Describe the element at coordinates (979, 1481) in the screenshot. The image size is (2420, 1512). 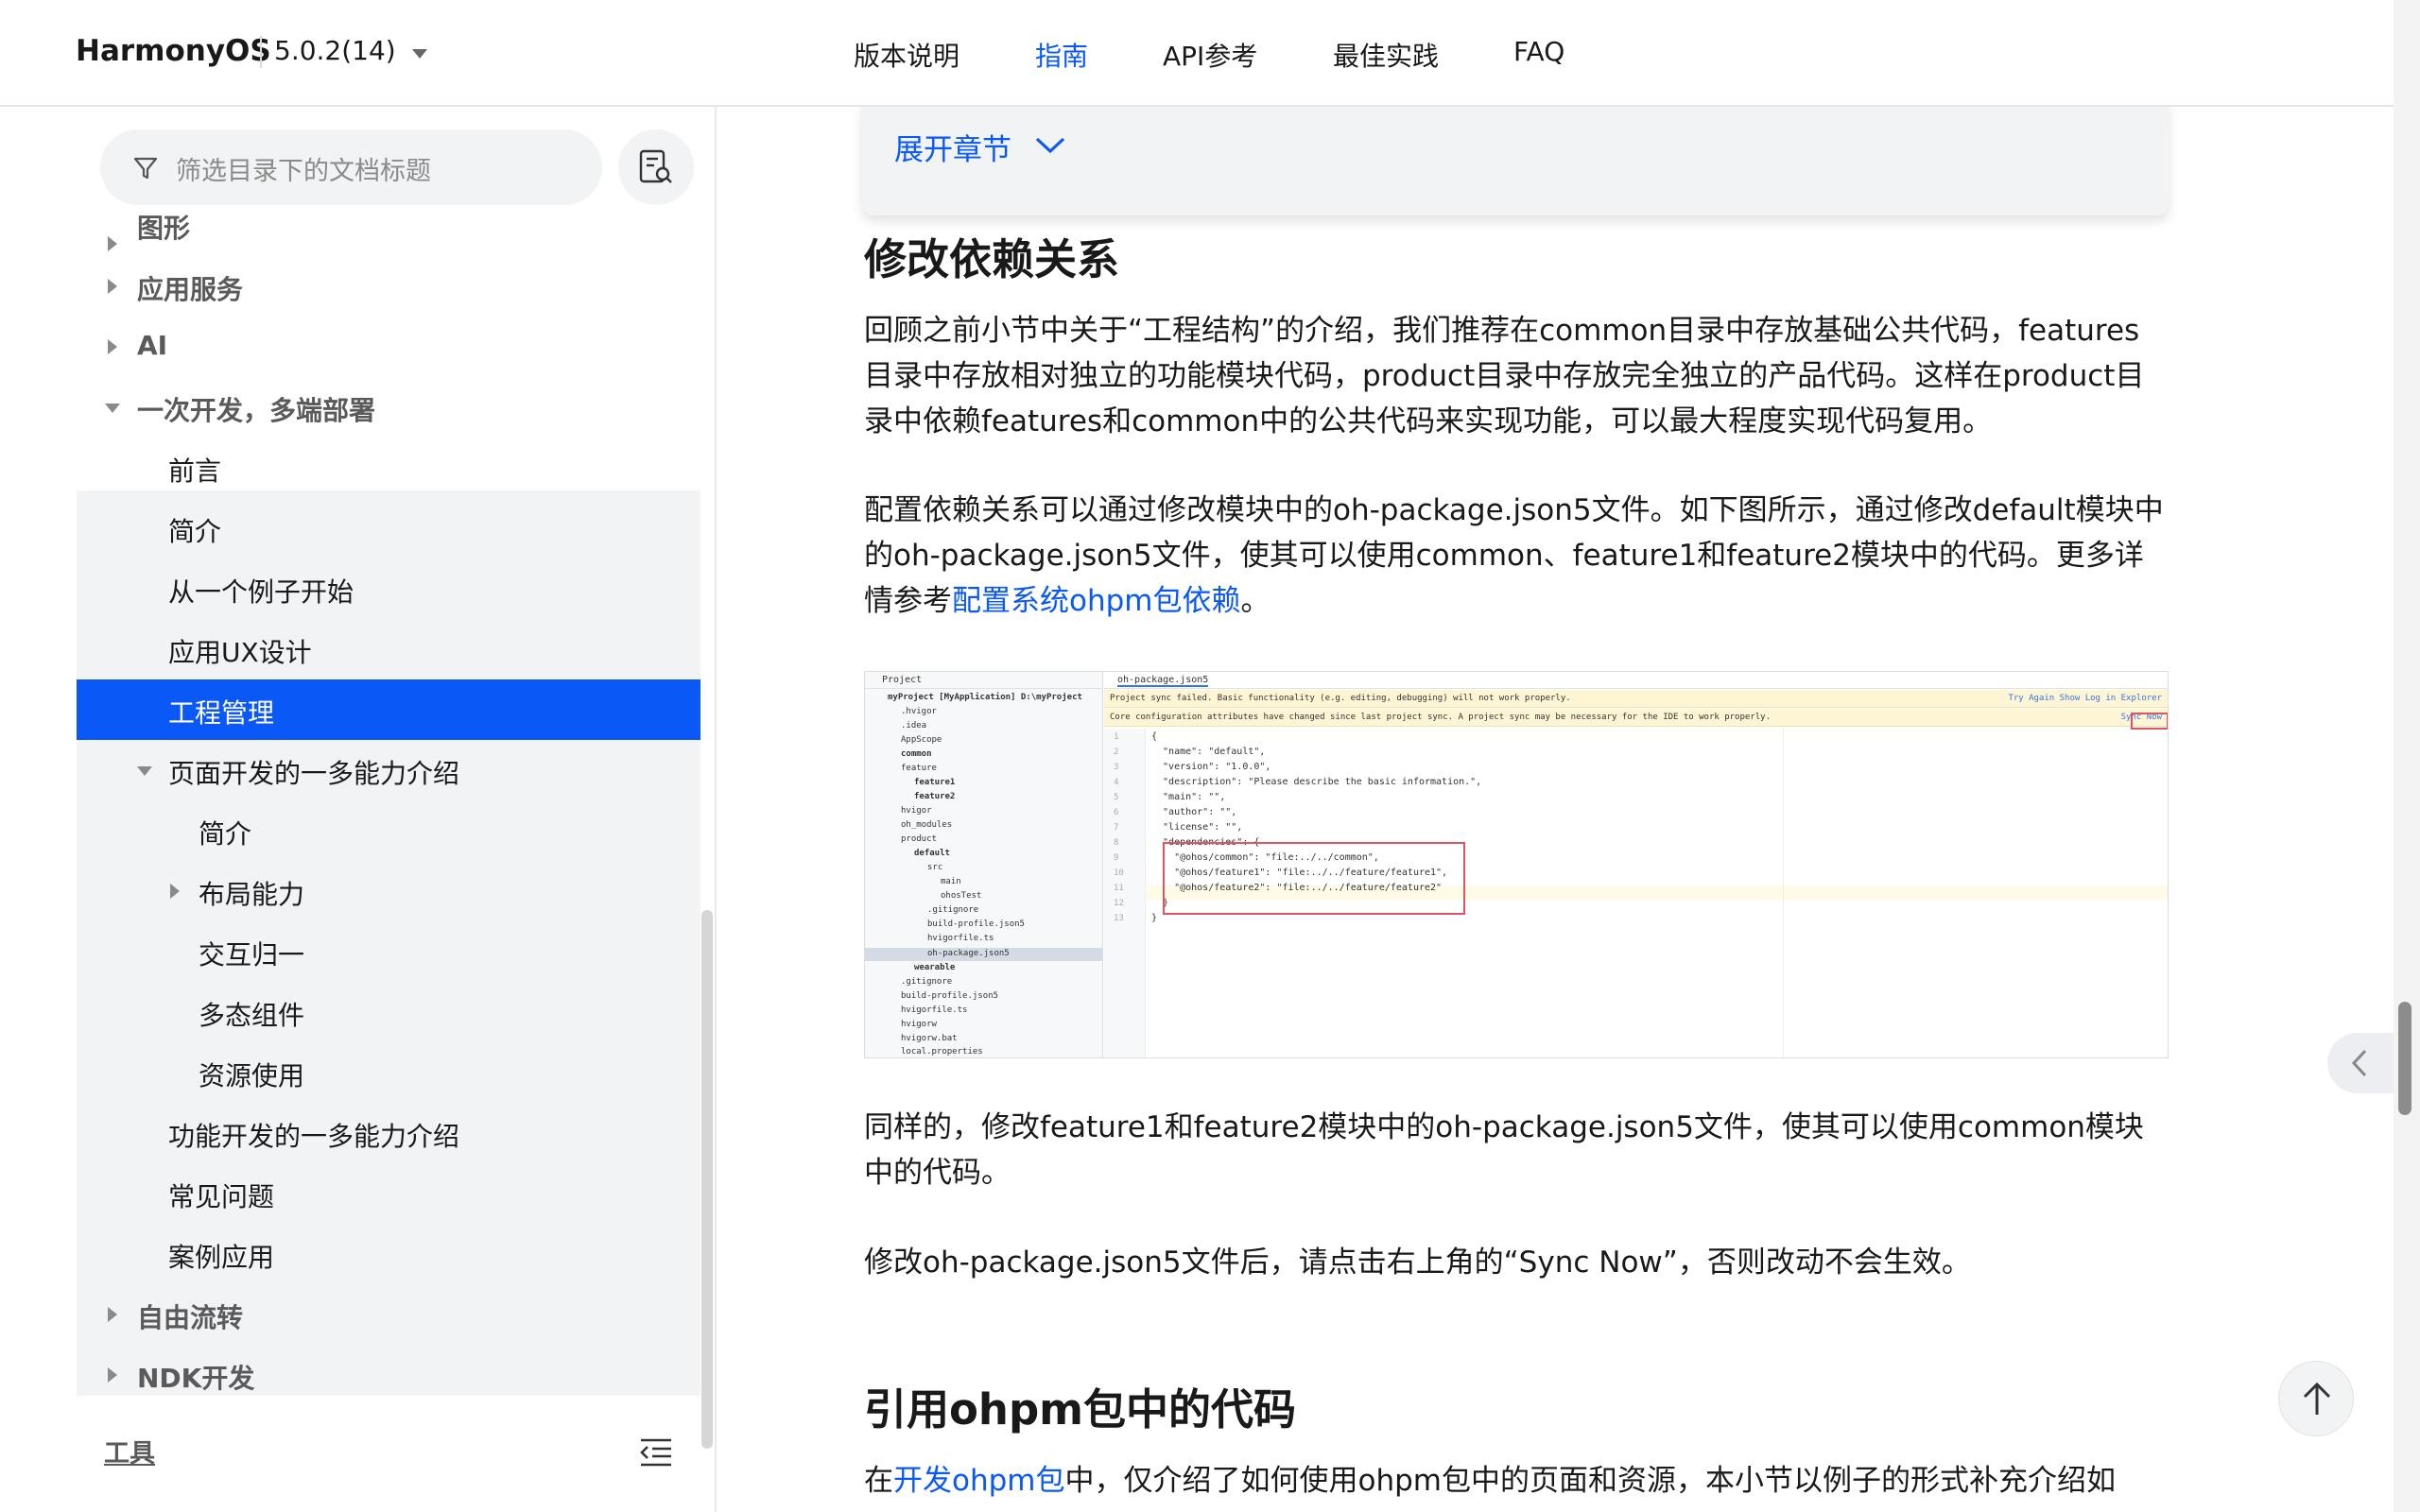
I see `link-develop-ohpm: 开发ohpm包` at that location.